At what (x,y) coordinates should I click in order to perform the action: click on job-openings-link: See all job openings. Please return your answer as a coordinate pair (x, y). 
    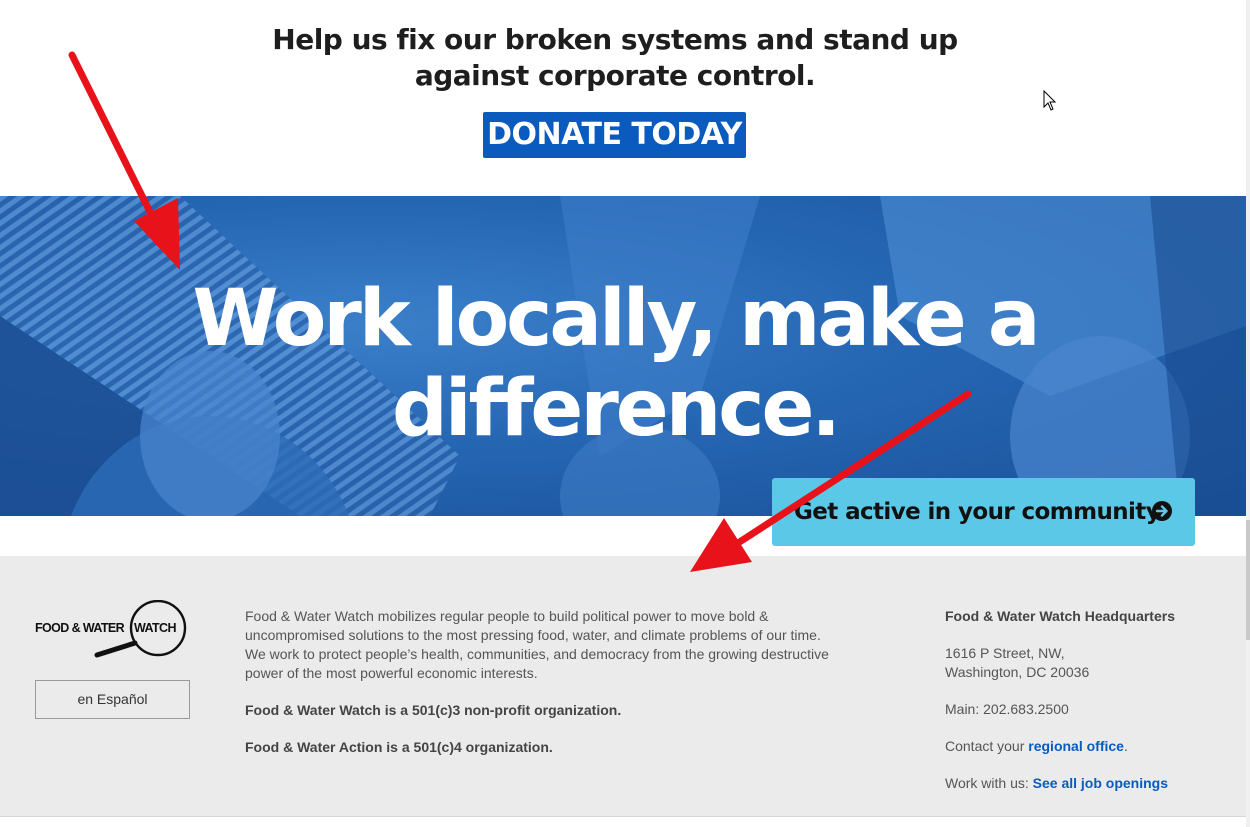
    Looking at the image, I should click on (1100, 783).